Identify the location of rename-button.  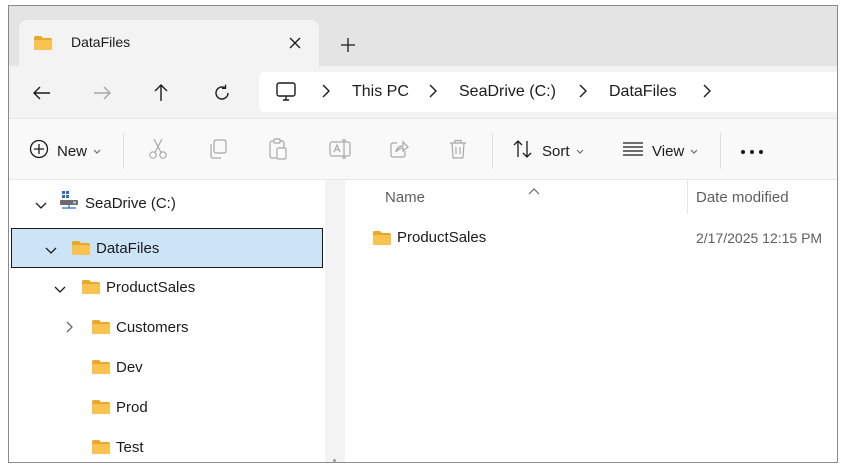
(340, 151).